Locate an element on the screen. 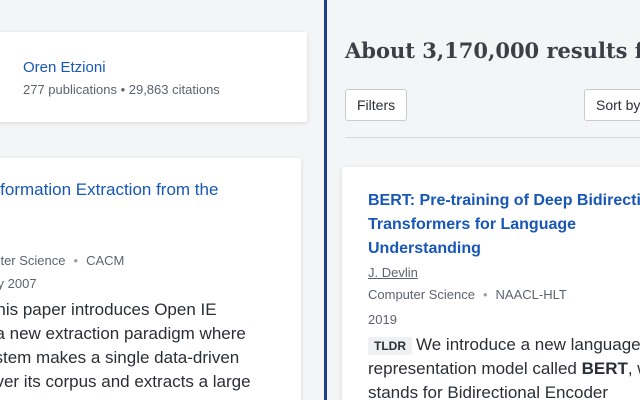  author-stats: 277 publications • 29,863 citations is located at coordinates (121, 89).